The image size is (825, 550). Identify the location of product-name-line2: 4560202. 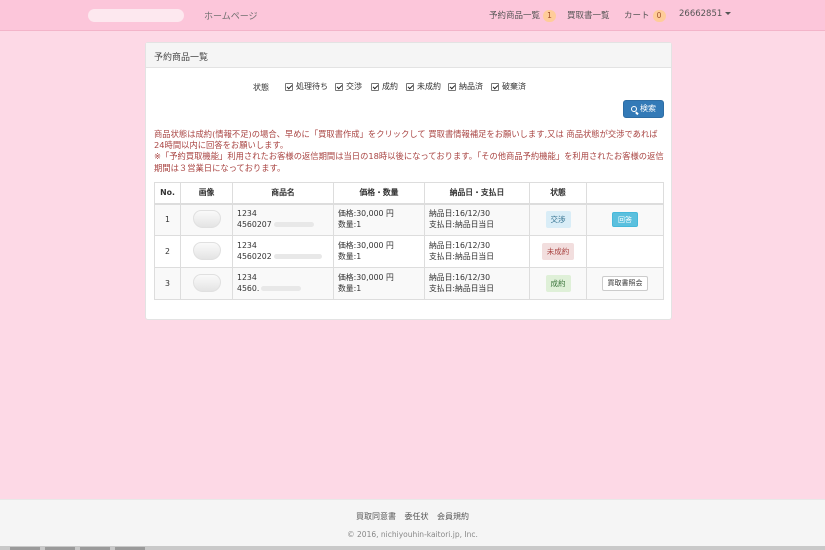
(254, 256).